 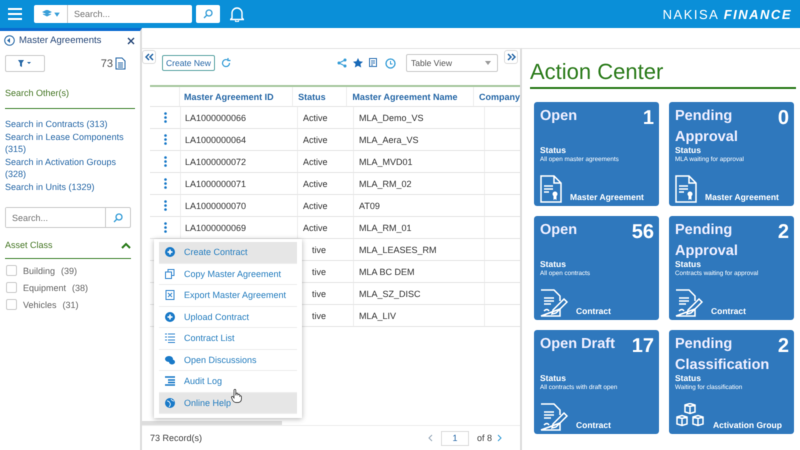 I want to click on create-new-button: Create New, so click(x=188, y=63).